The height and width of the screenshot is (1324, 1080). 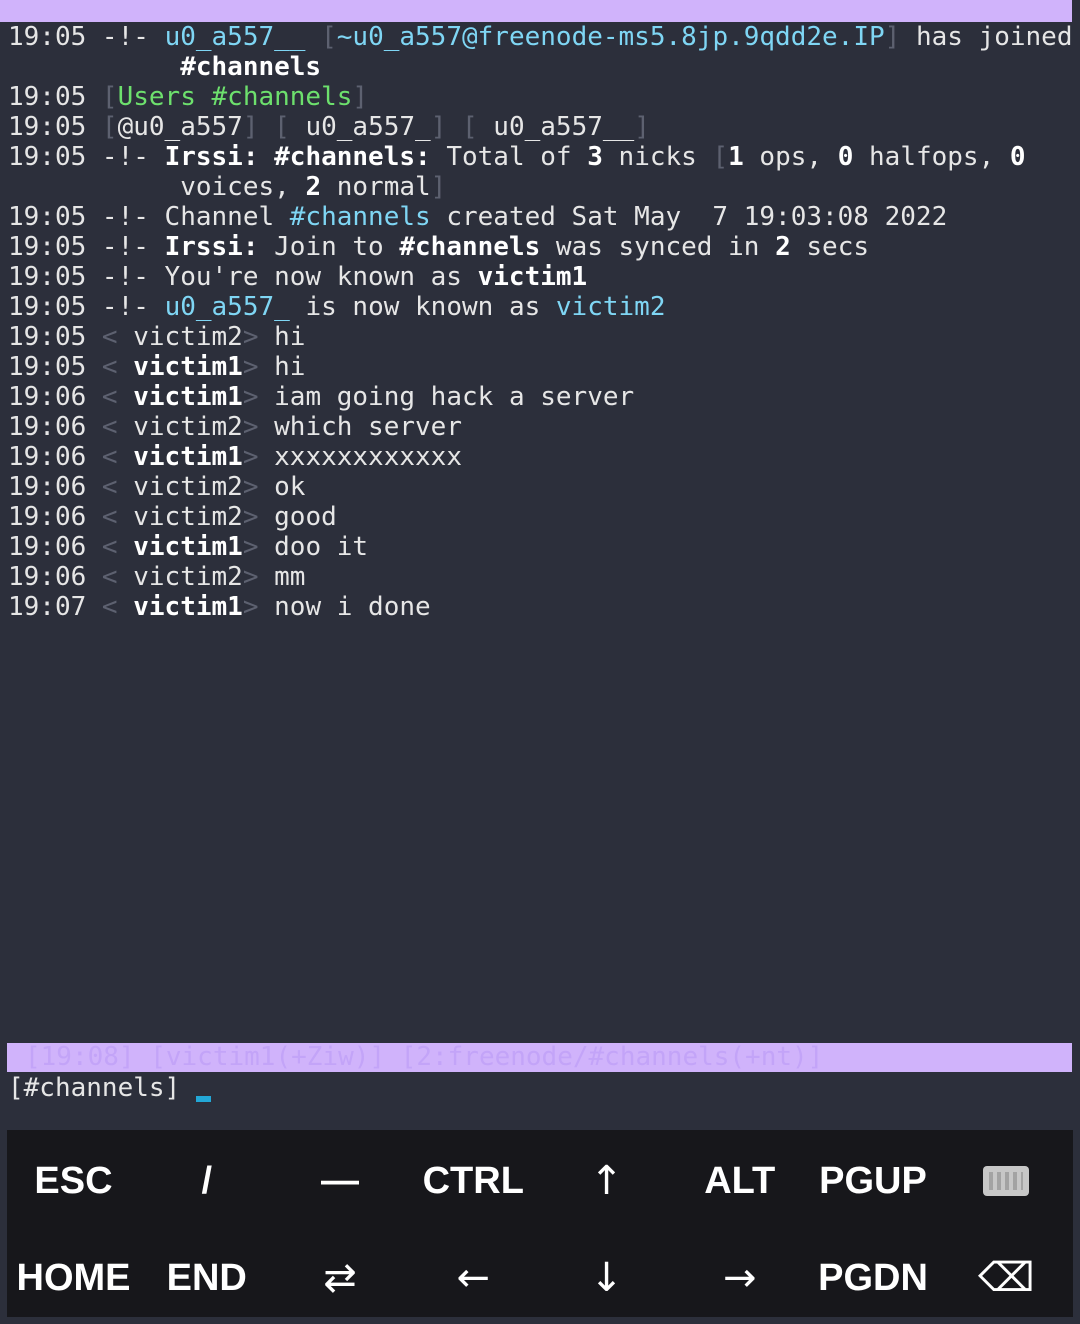 What do you see at coordinates (658, 247) in the screenshot?
I see `log-text: was synced in` at bounding box center [658, 247].